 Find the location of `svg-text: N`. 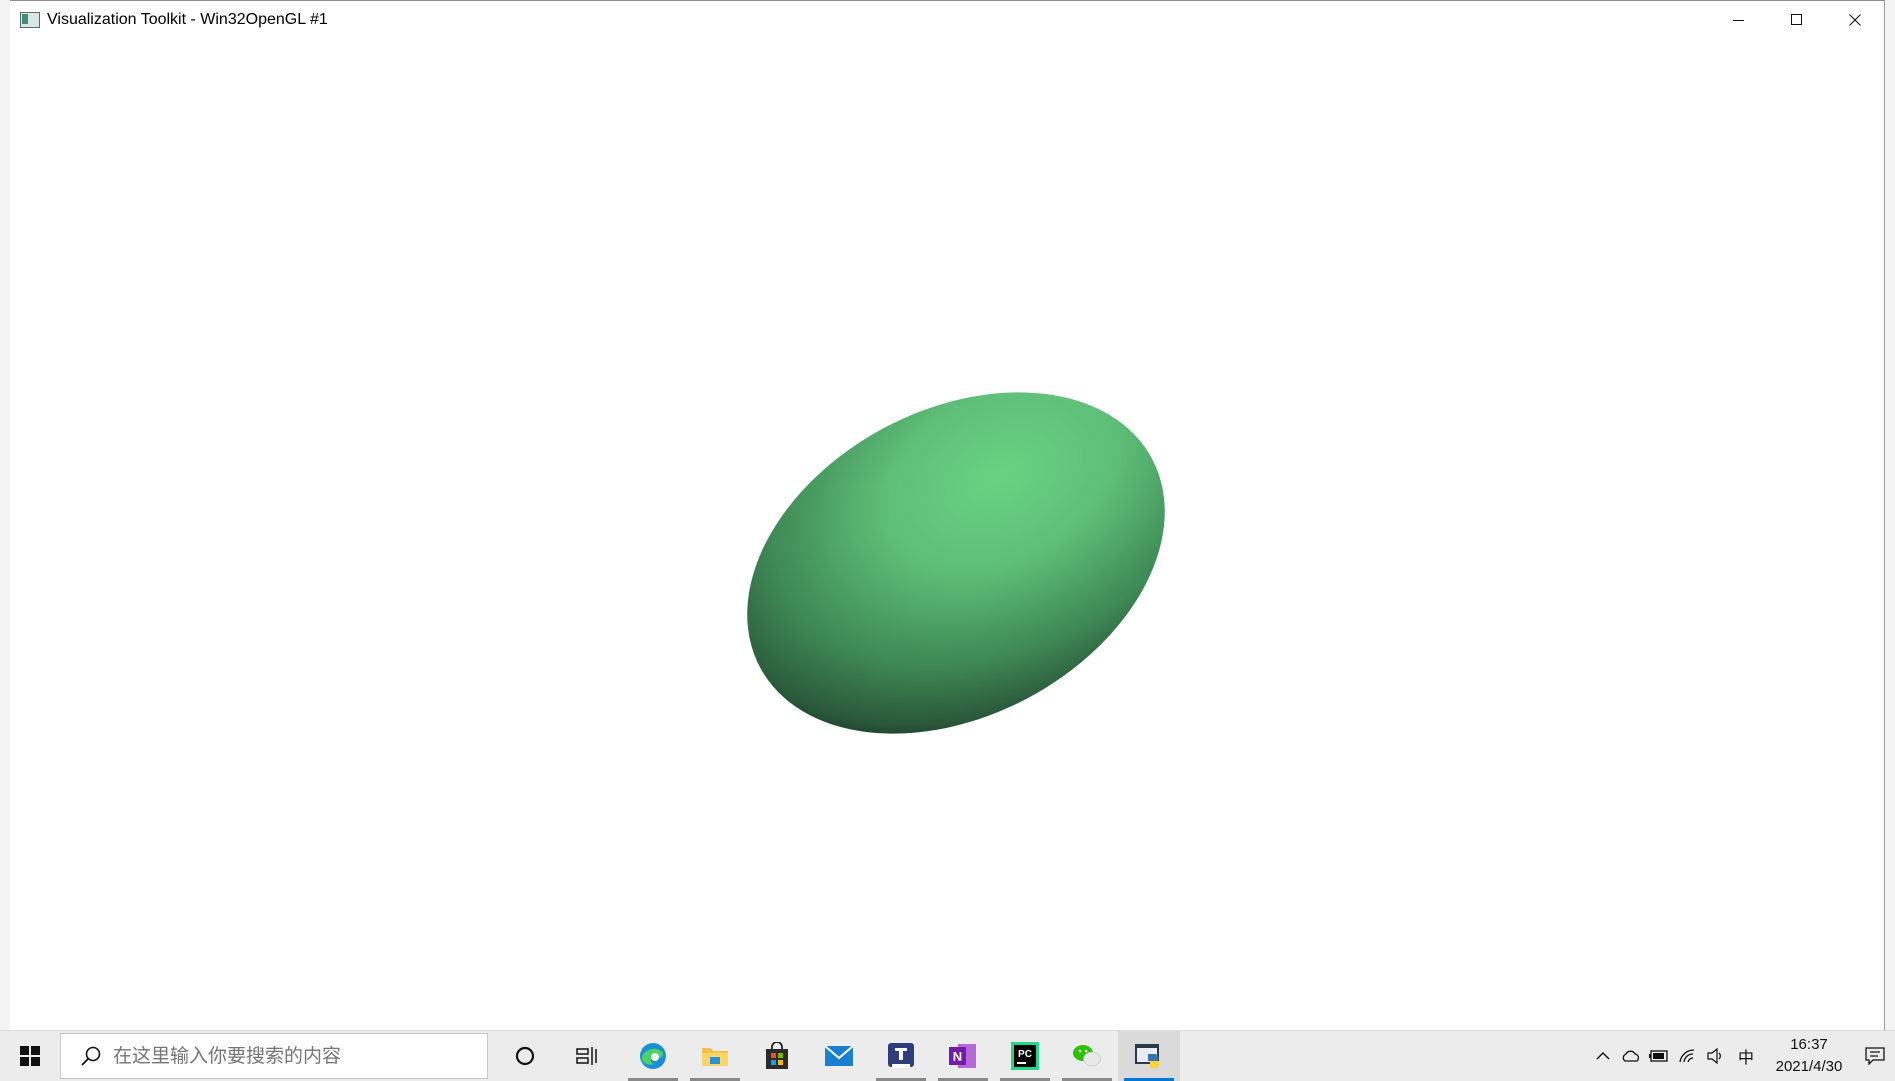

svg-text: N is located at coordinates (957, 1056).